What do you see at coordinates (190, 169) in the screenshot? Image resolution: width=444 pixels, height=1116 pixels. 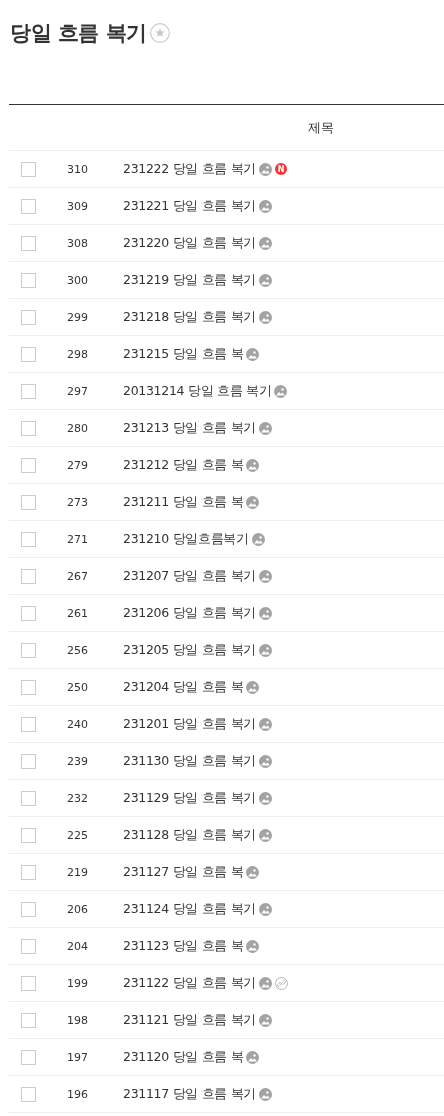 I see `post-title-link: 231222 당일 흐름 복기` at bounding box center [190, 169].